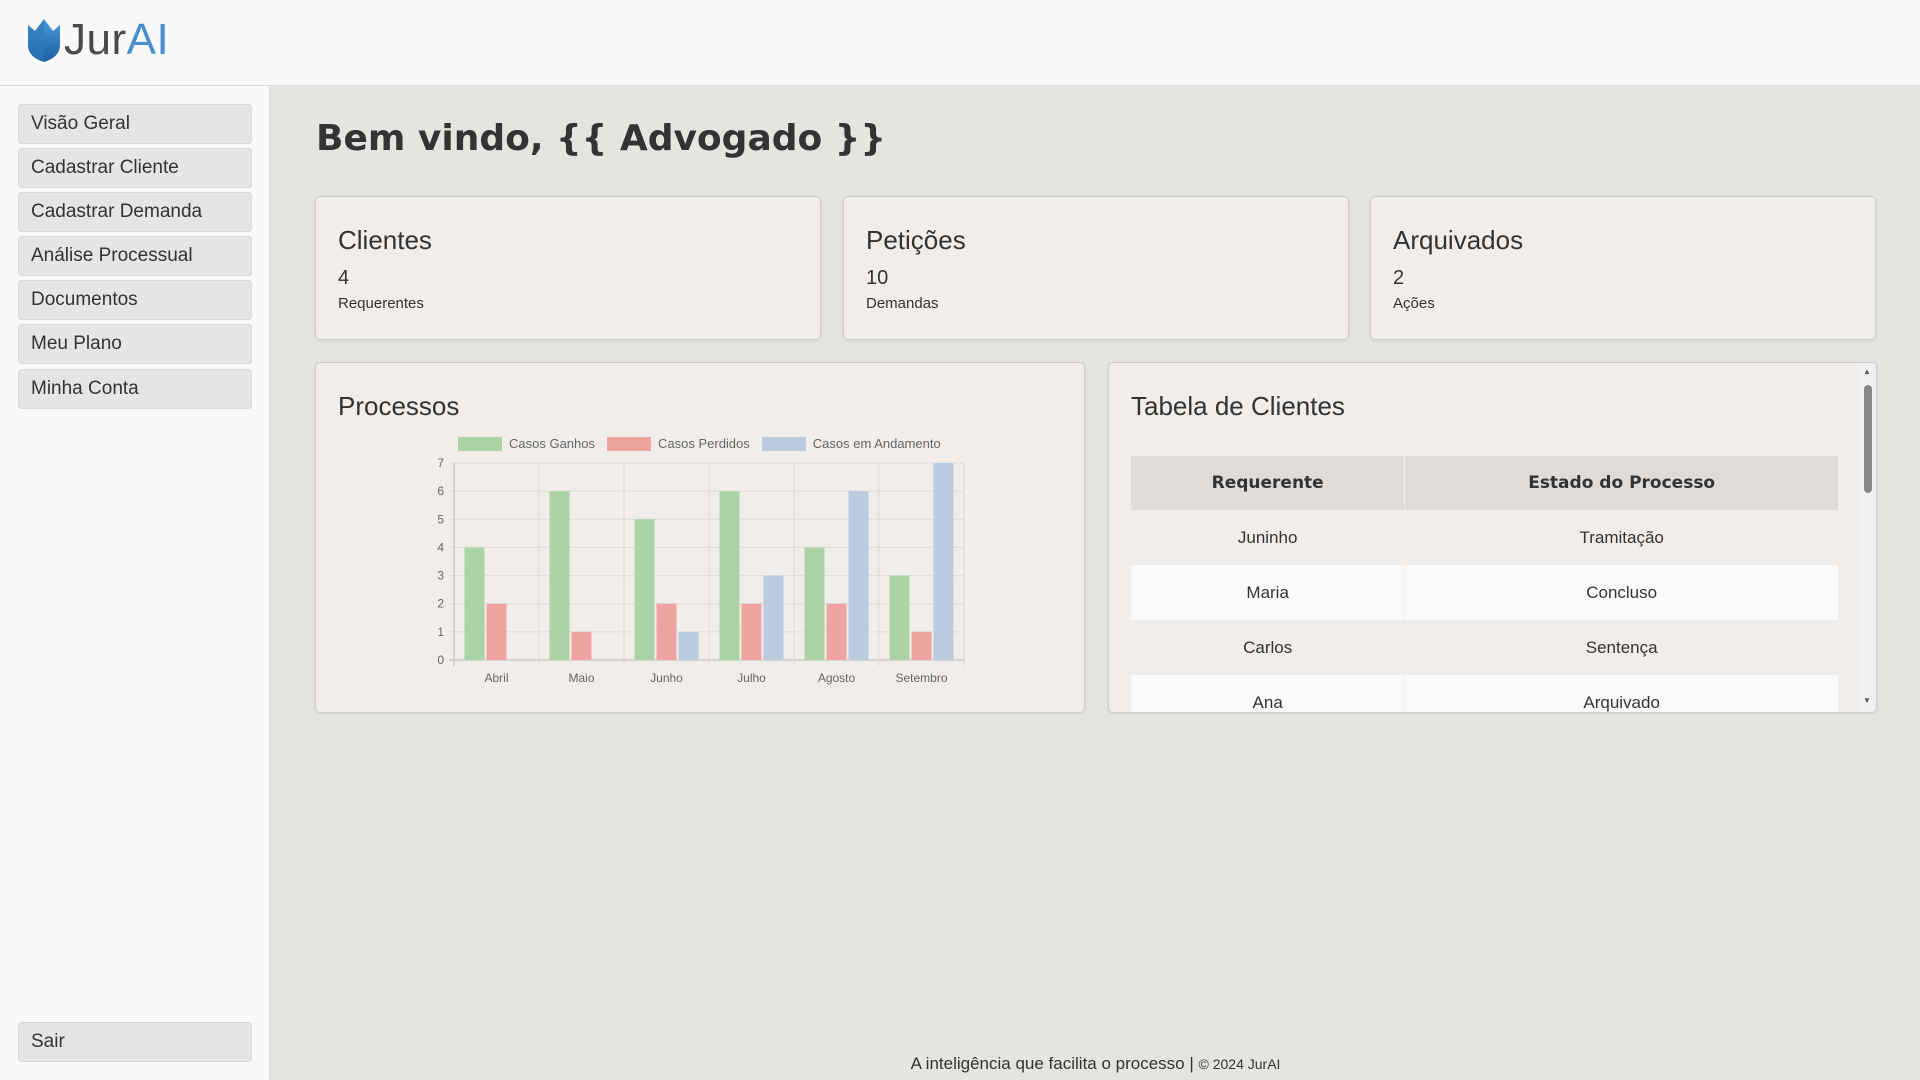  I want to click on stat-value: 4, so click(344, 278).